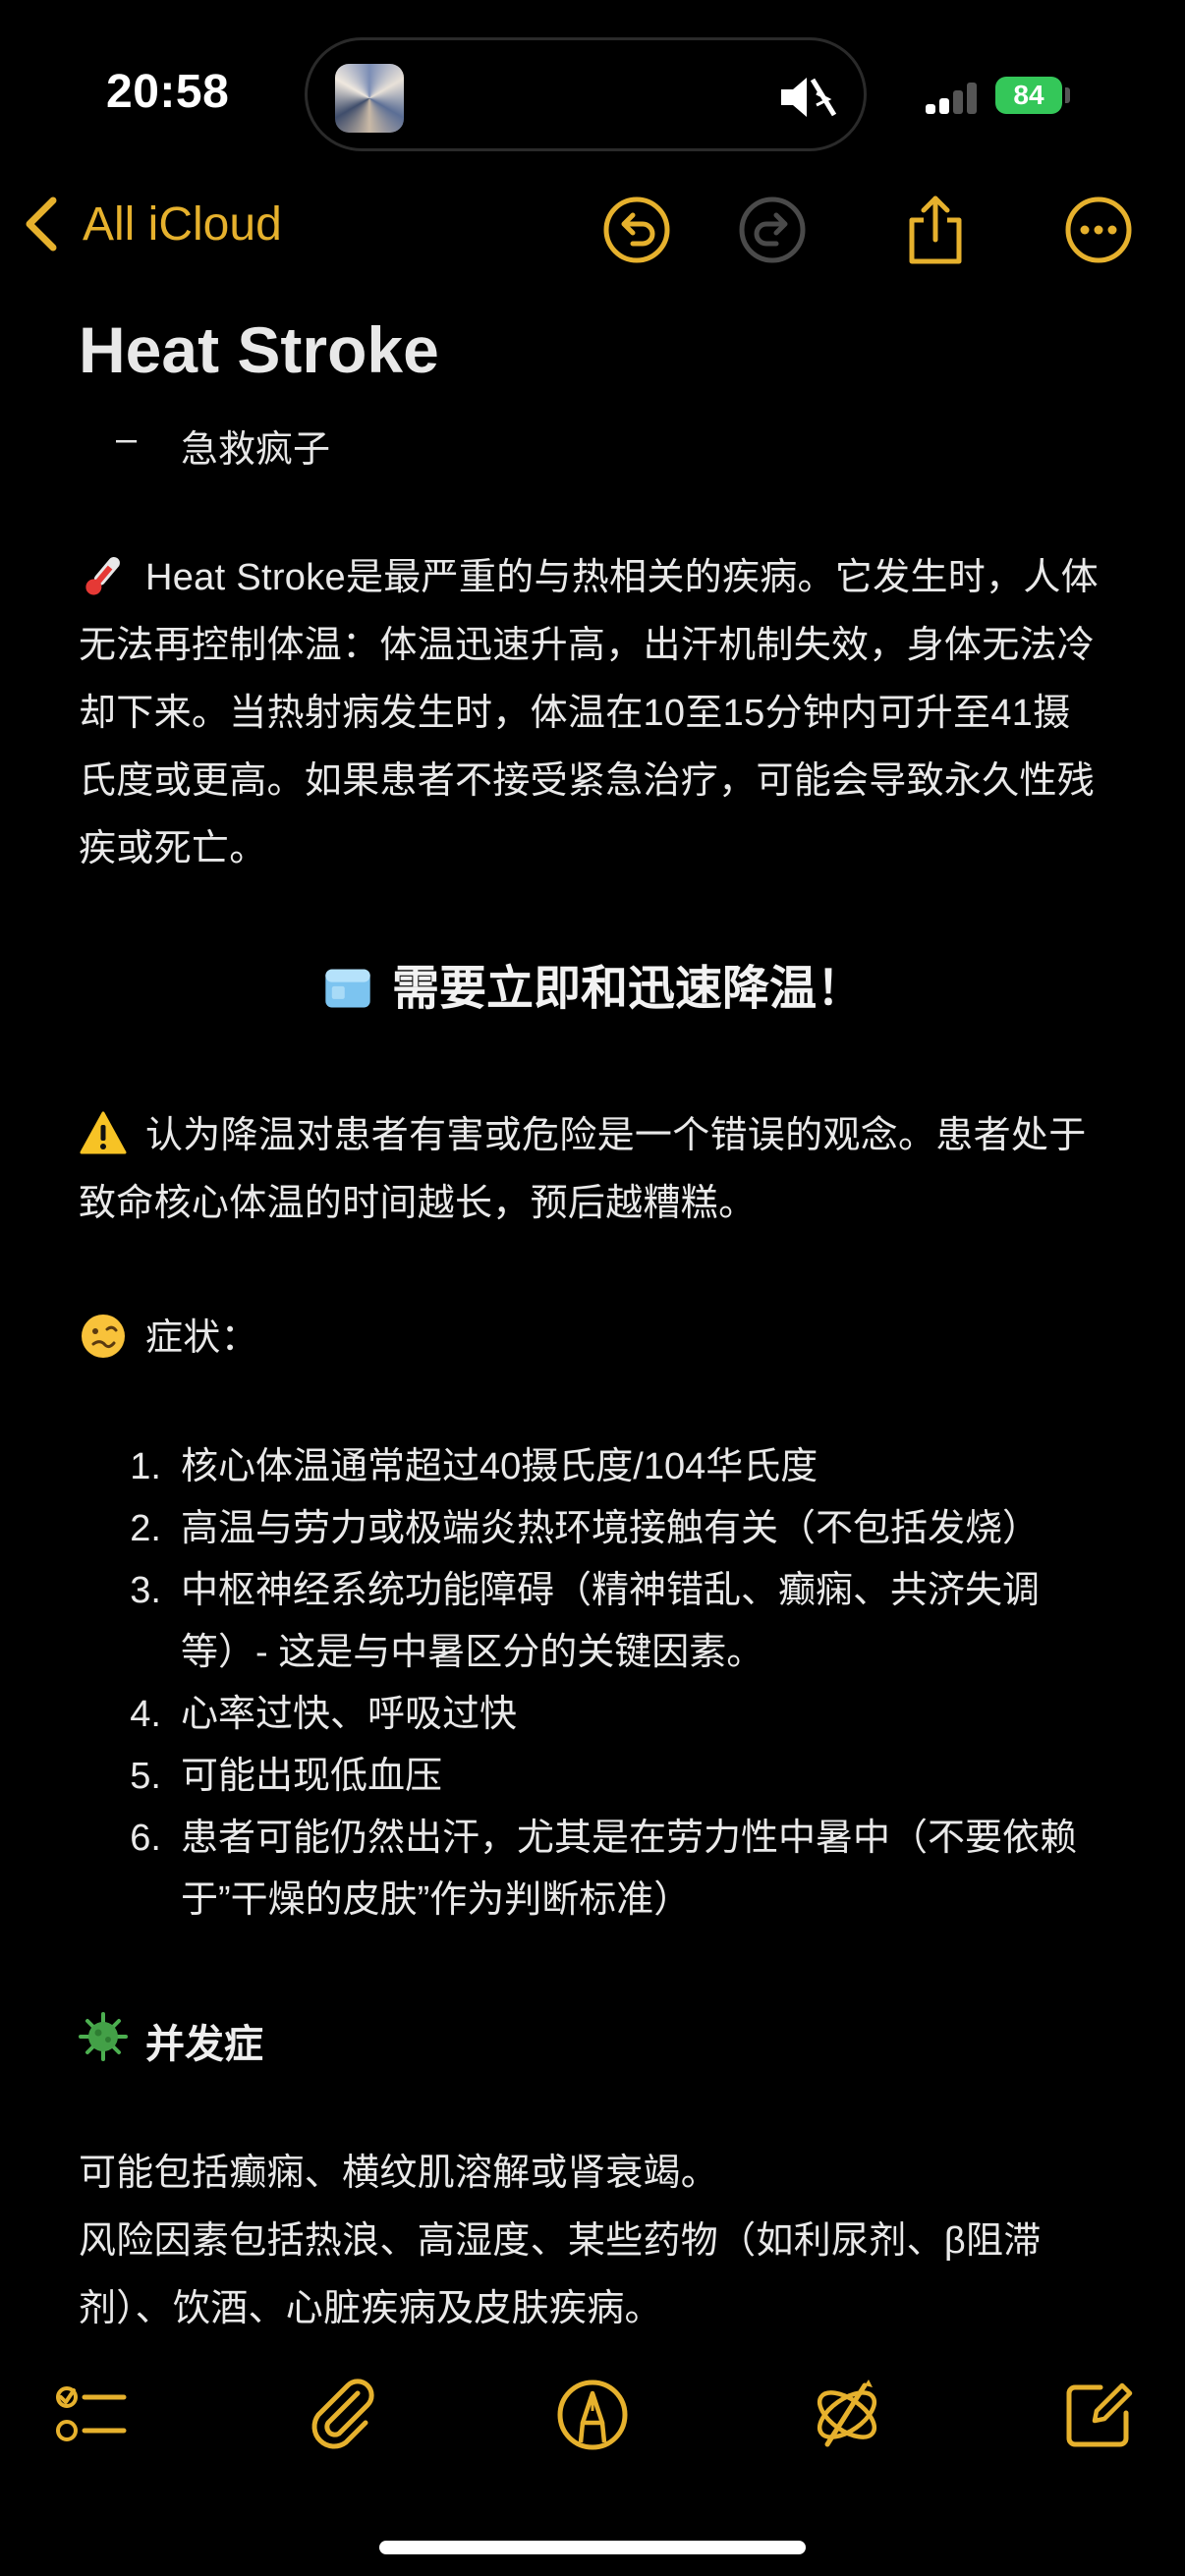 The width and height of the screenshot is (1185, 2576). I want to click on note-subtitle: – 急救疯子, so click(223, 446).